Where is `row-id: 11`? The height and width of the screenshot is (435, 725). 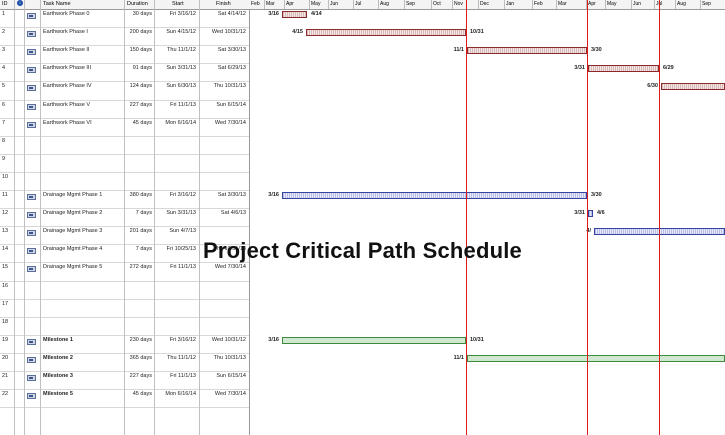 row-id: 11 is located at coordinates (5, 195).